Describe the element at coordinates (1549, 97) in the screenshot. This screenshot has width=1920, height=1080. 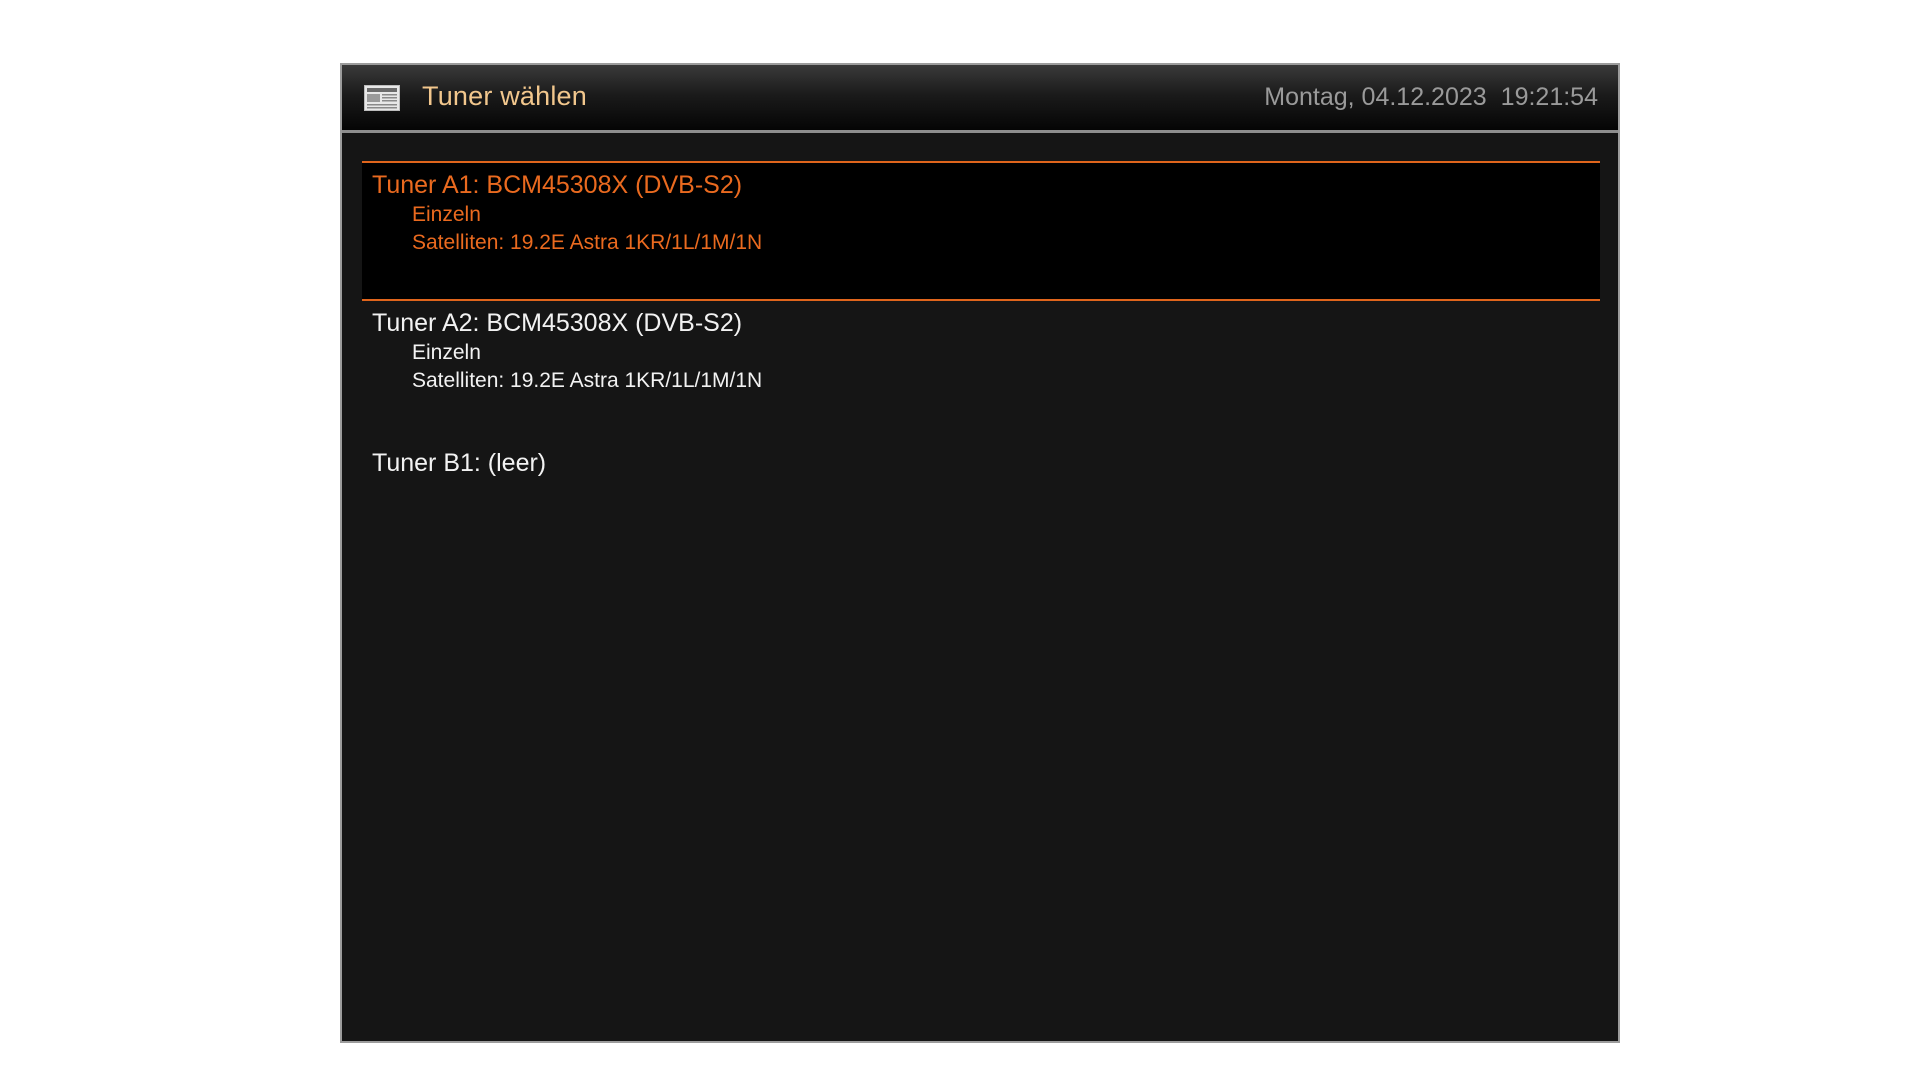
I see `time-label: 19:21:54` at that location.